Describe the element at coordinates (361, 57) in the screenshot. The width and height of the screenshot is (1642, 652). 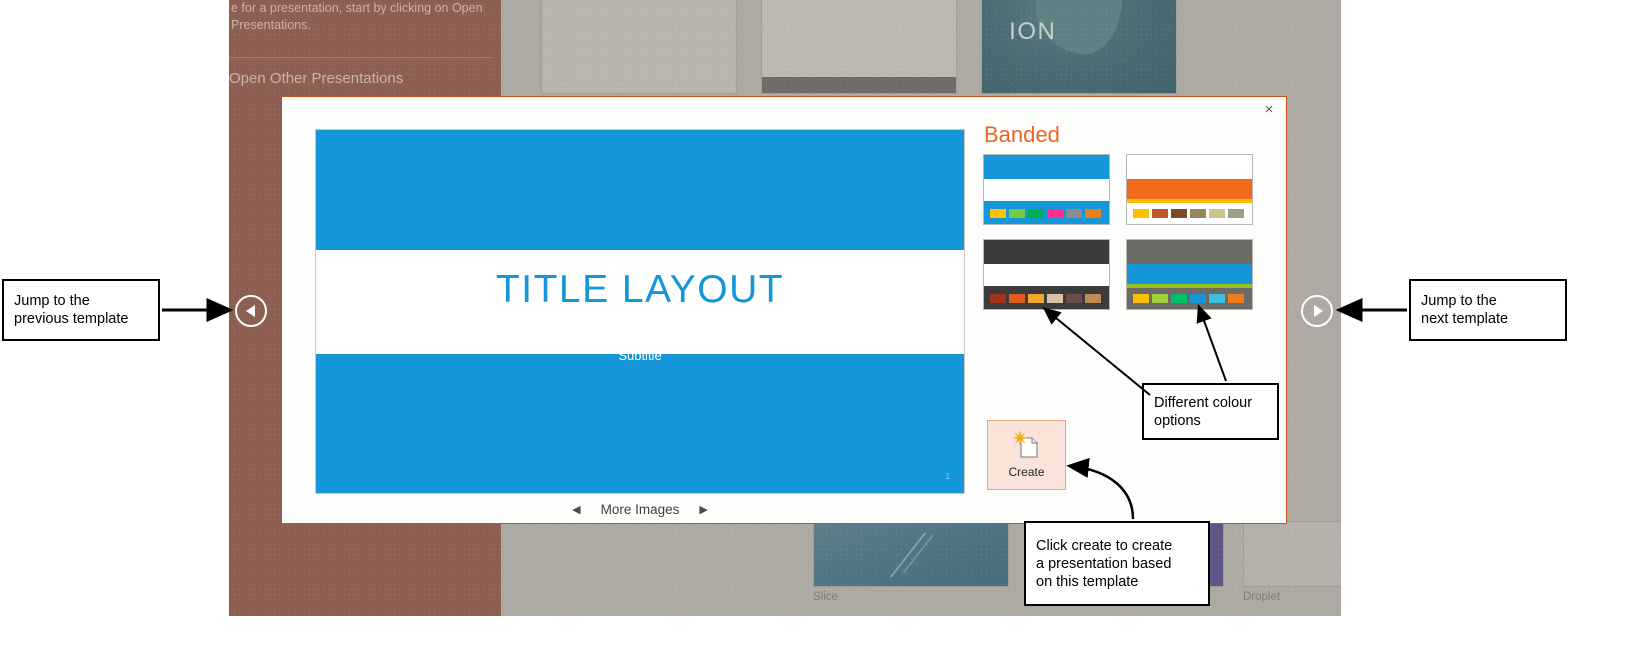
I see `divider` at that location.